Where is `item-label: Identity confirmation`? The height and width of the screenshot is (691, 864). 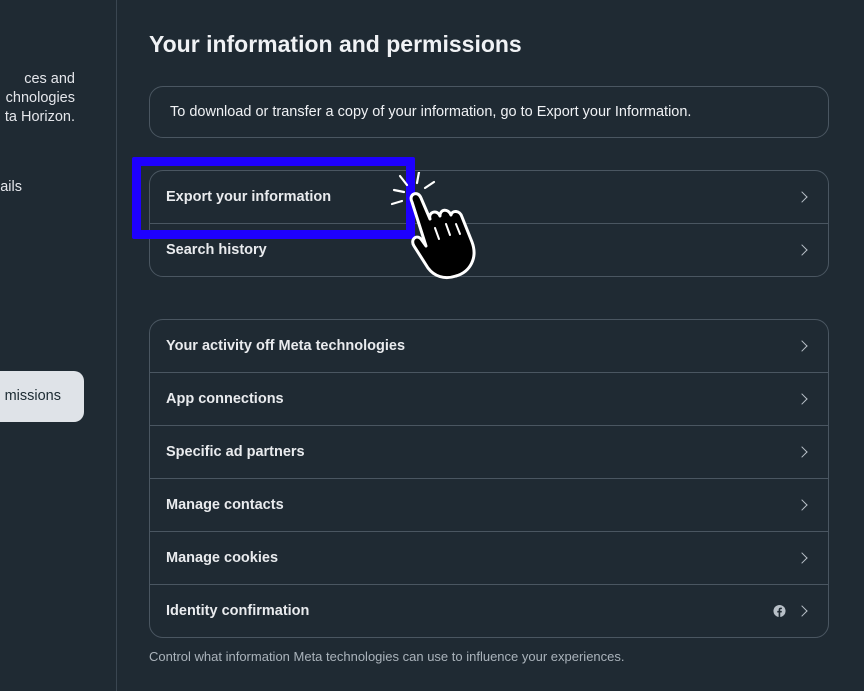
item-label: Identity confirmation is located at coordinates (238, 611).